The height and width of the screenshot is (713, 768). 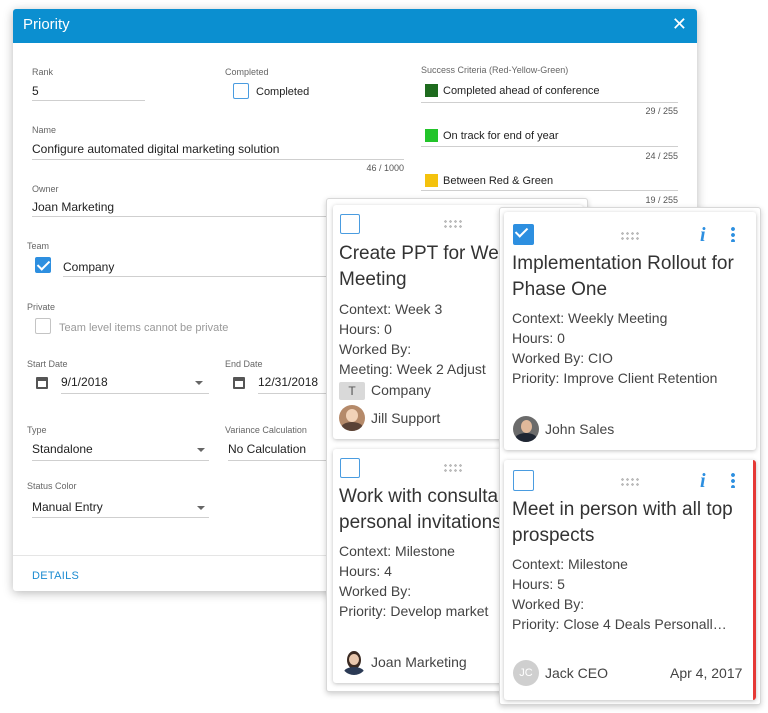 What do you see at coordinates (266, 430) in the screenshot?
I see `variance-label: Variance Calculation` at bounding box center [266, 430].